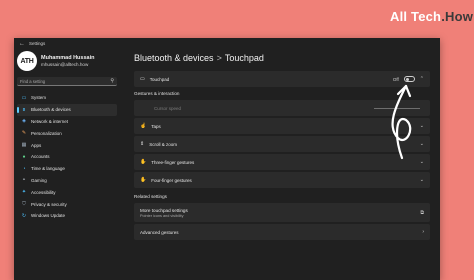 This screenshot has width=474, height=280. Describe the element at coordinates (422, 212) in the screenshot. I see `external-link-icon: ⧉` at that location.